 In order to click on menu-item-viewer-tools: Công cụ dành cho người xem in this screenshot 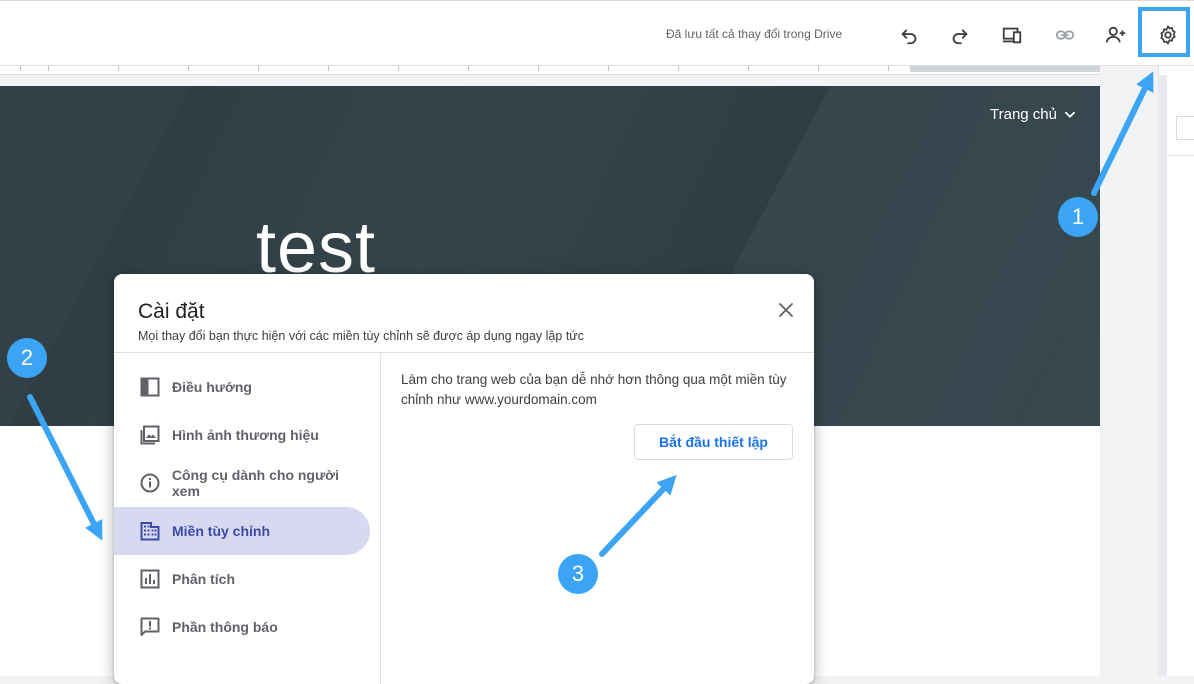, I will do `click(242, 483)`.